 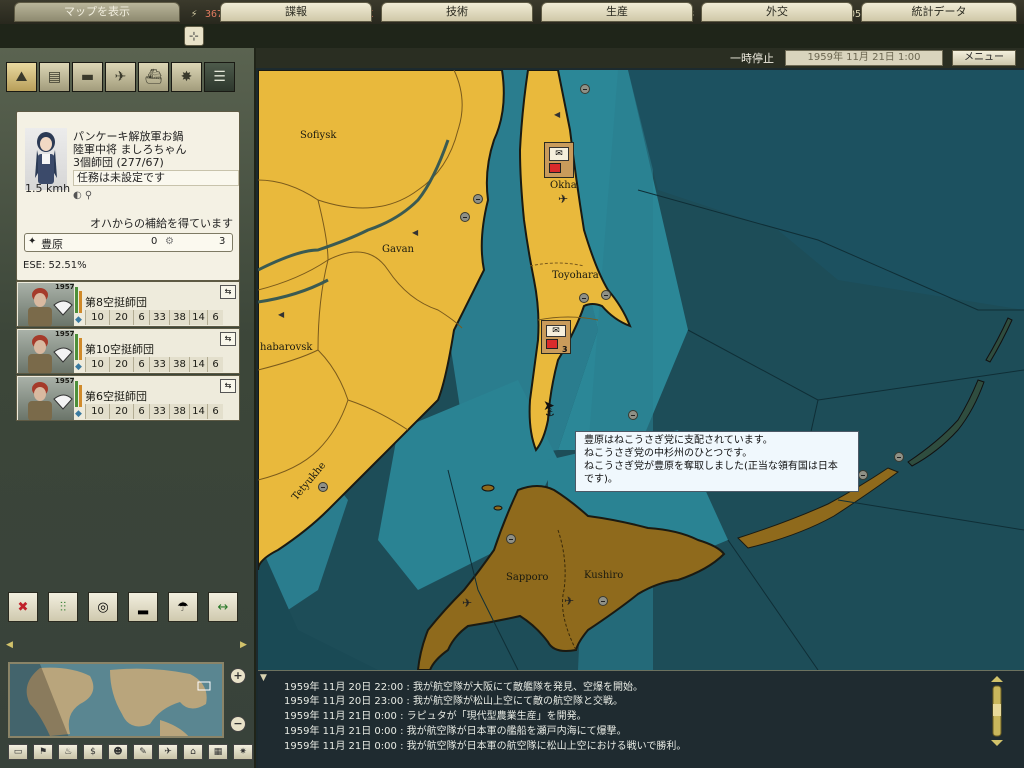 I want to click on tab-intel: 諜報, so click(x=296, y=12).